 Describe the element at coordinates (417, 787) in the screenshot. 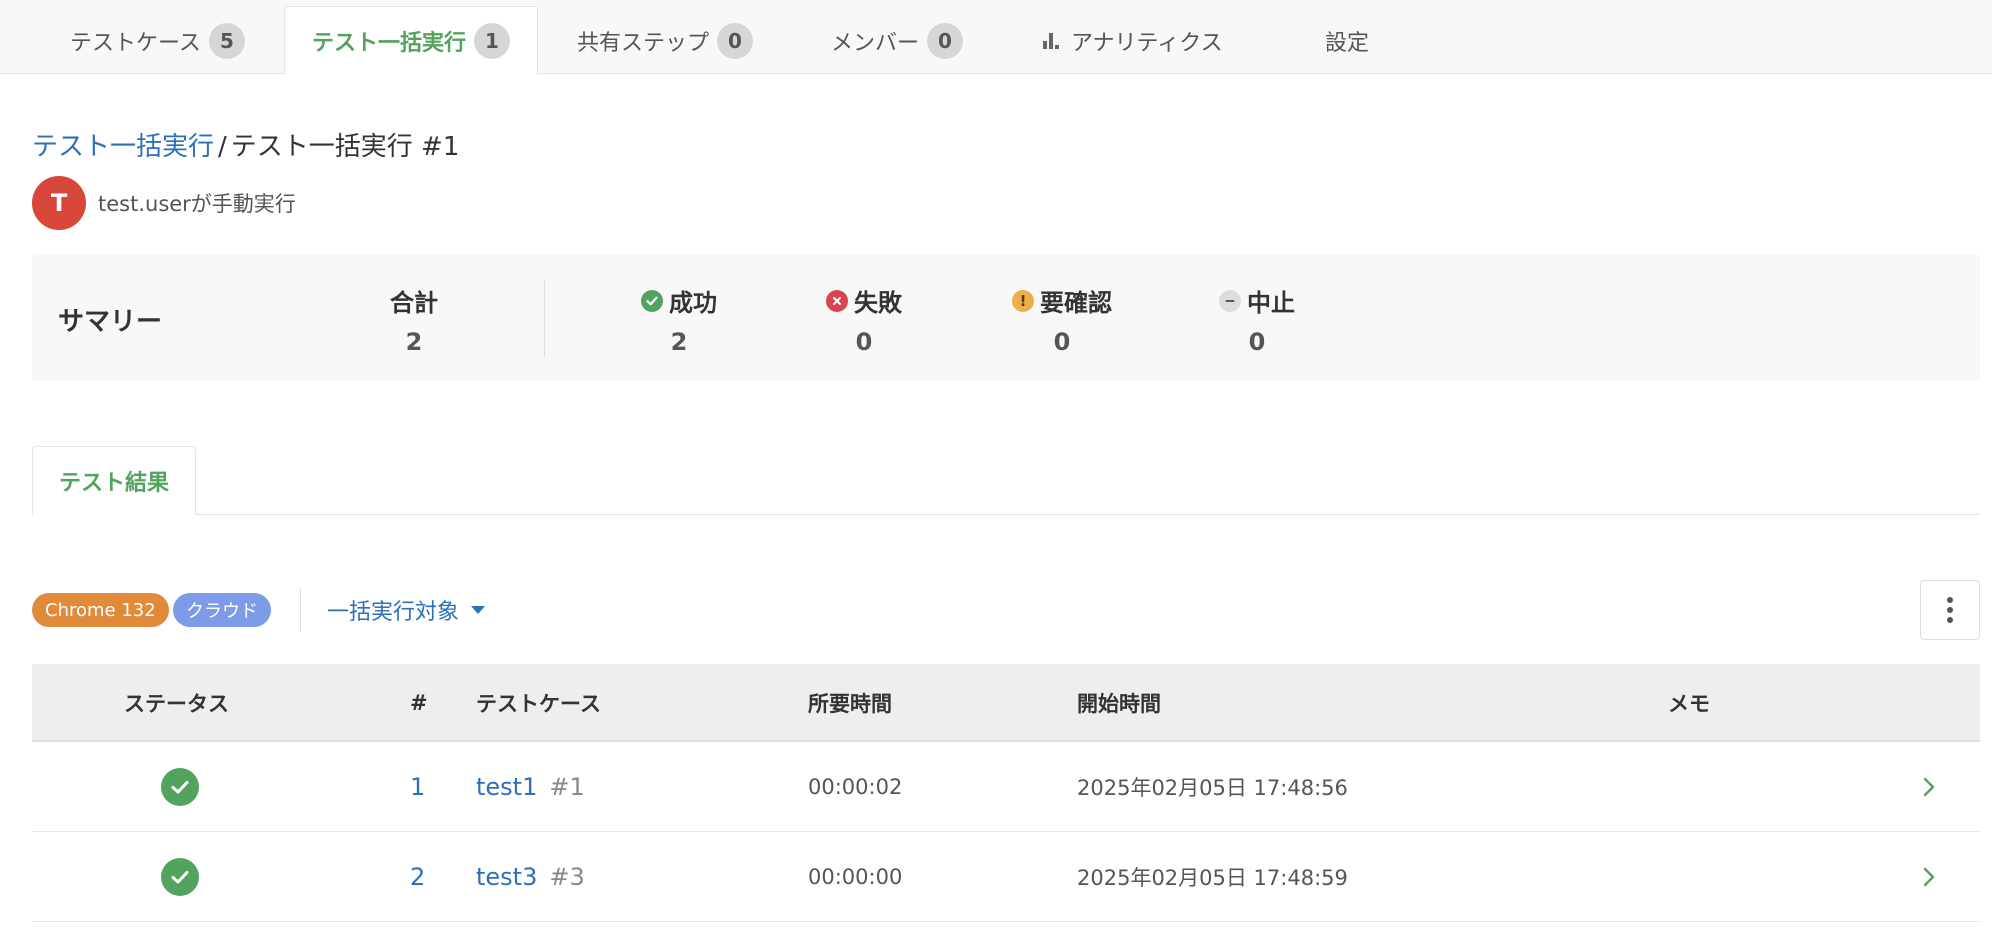

I see `row-number: 1` at that location.